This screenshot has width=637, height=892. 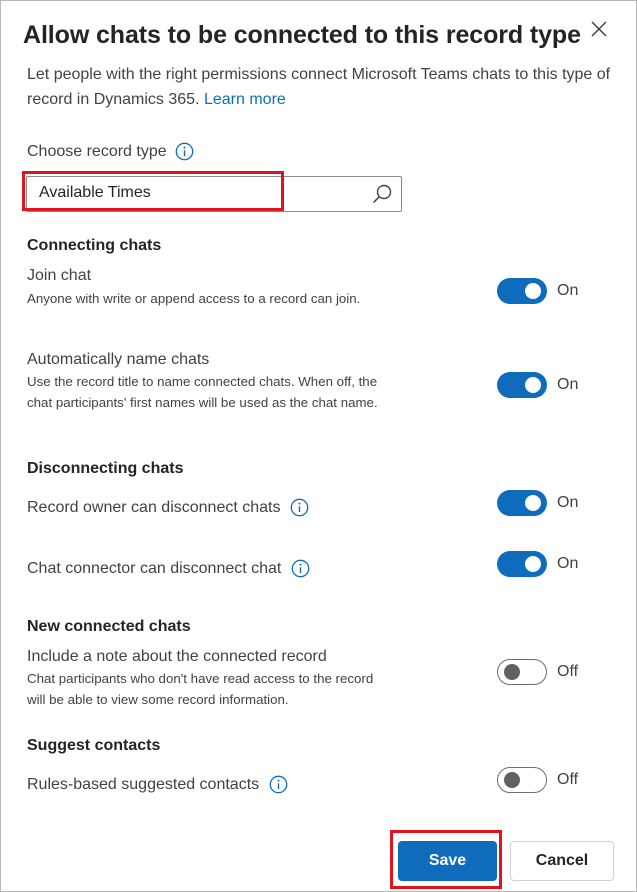 I want to click on section-connecting-chats: Connecting chats, so click(x=94, y=245).